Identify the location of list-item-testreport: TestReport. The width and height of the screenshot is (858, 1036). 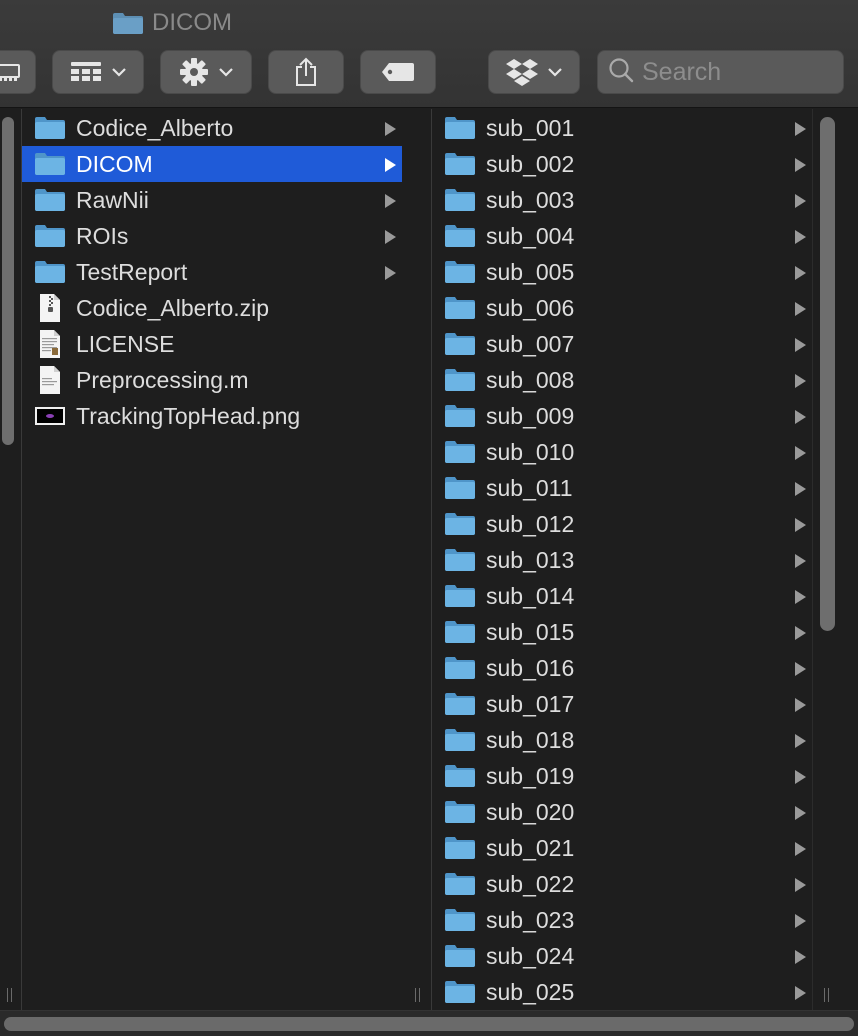
(212, 272).